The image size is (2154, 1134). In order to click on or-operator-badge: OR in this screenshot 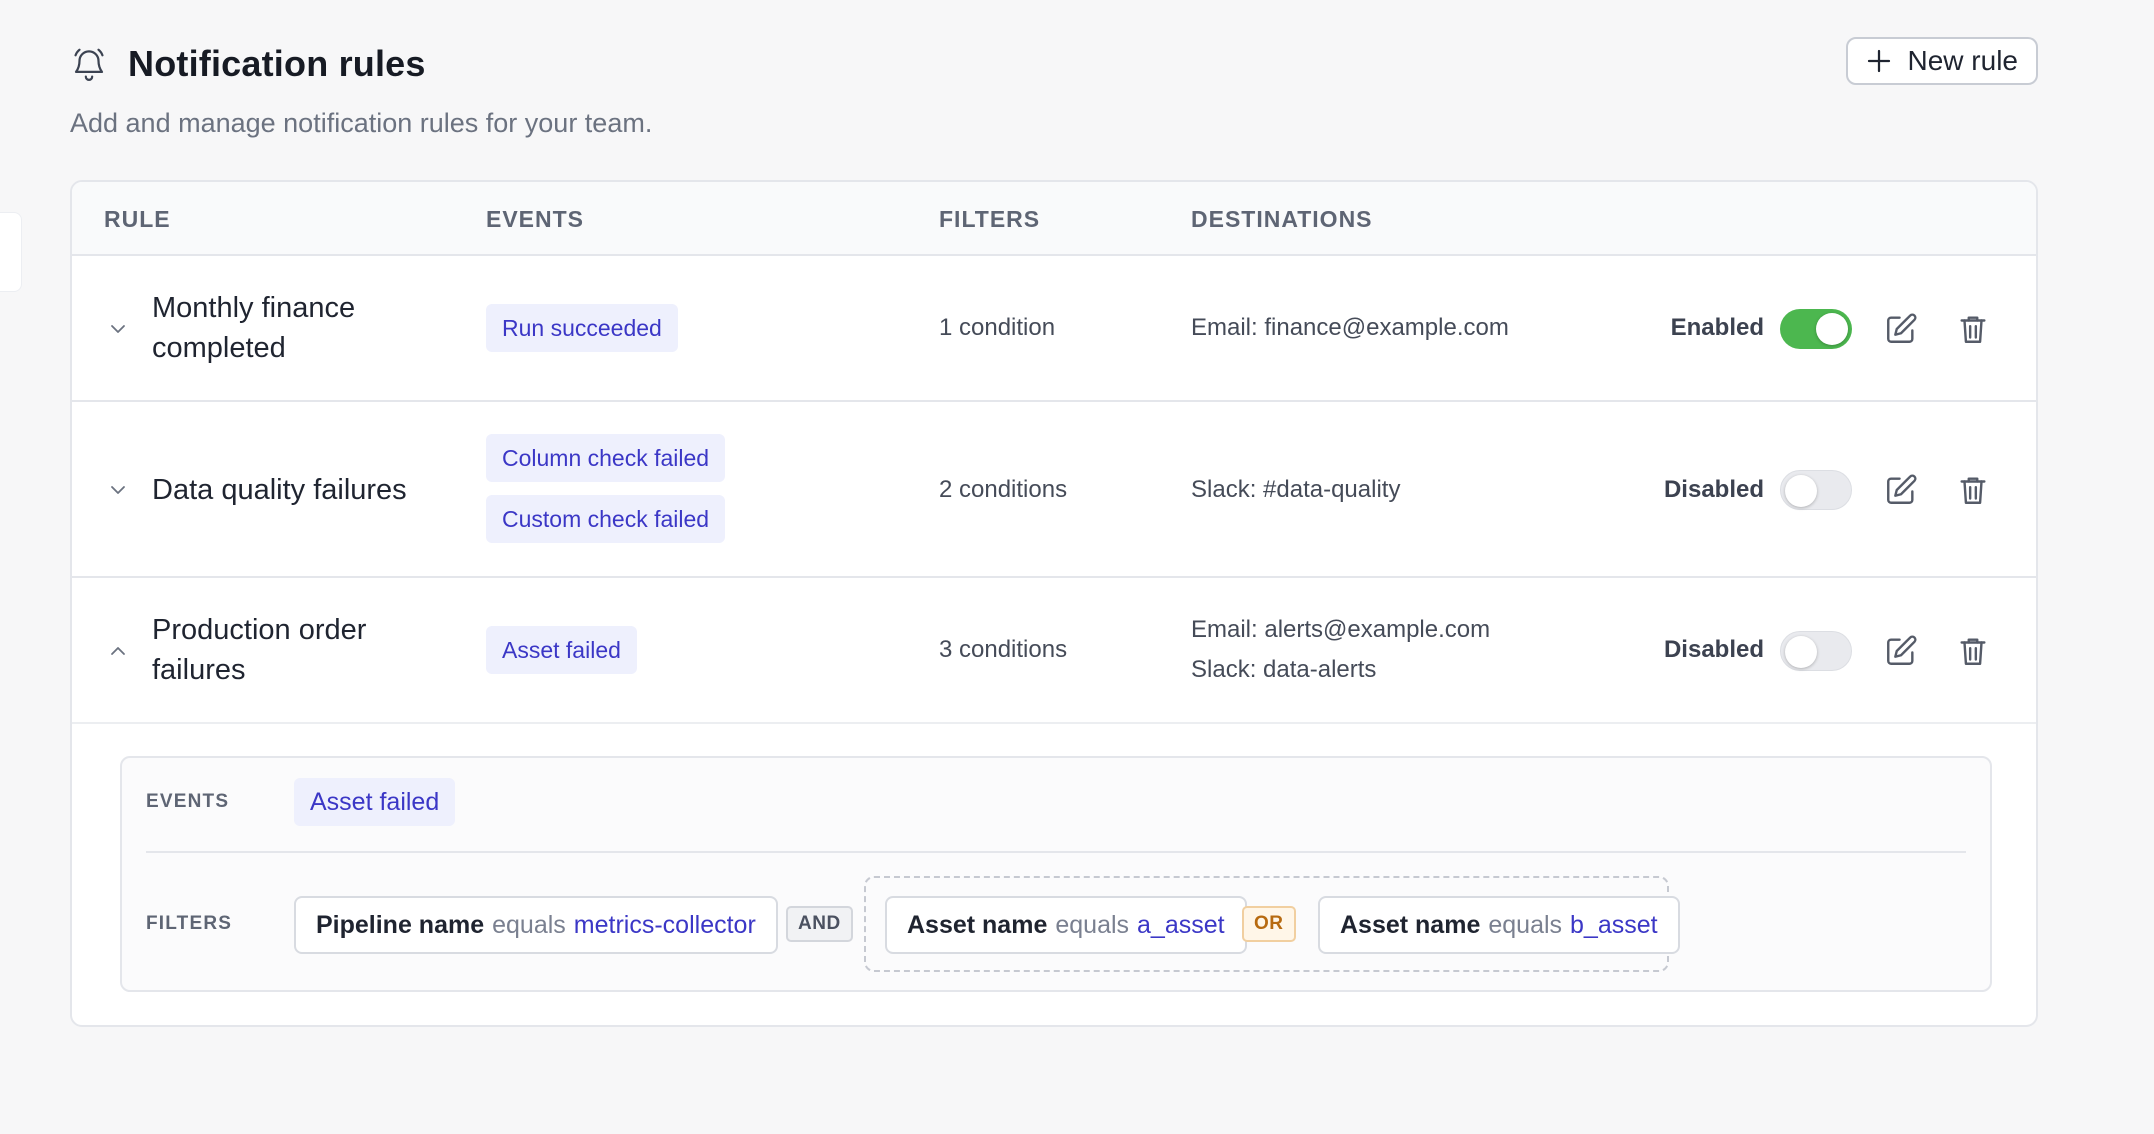, I will do `click(1269, 924)`.